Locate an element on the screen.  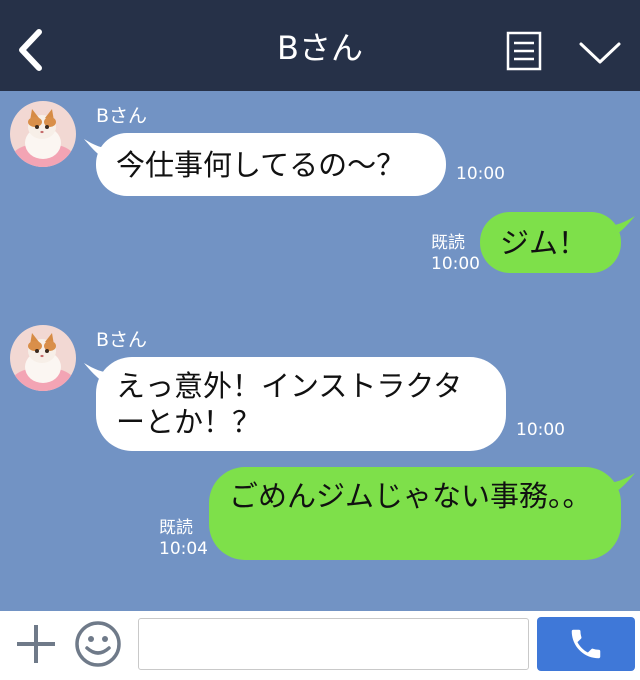
incoming-message-bubble: 今仕事何してるの〜？ is located at coordinates (265, 164).